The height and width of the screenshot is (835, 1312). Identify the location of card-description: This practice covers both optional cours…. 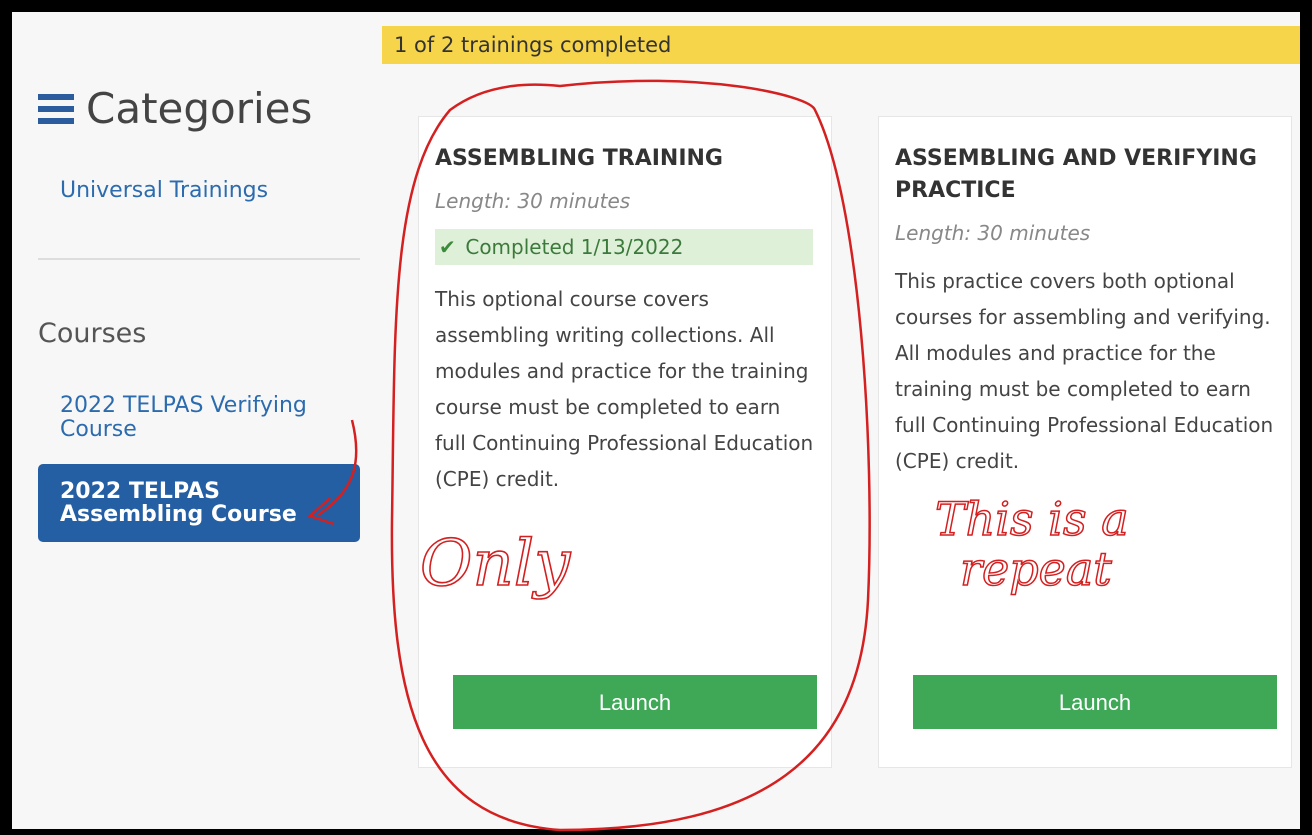
(1084, 371).